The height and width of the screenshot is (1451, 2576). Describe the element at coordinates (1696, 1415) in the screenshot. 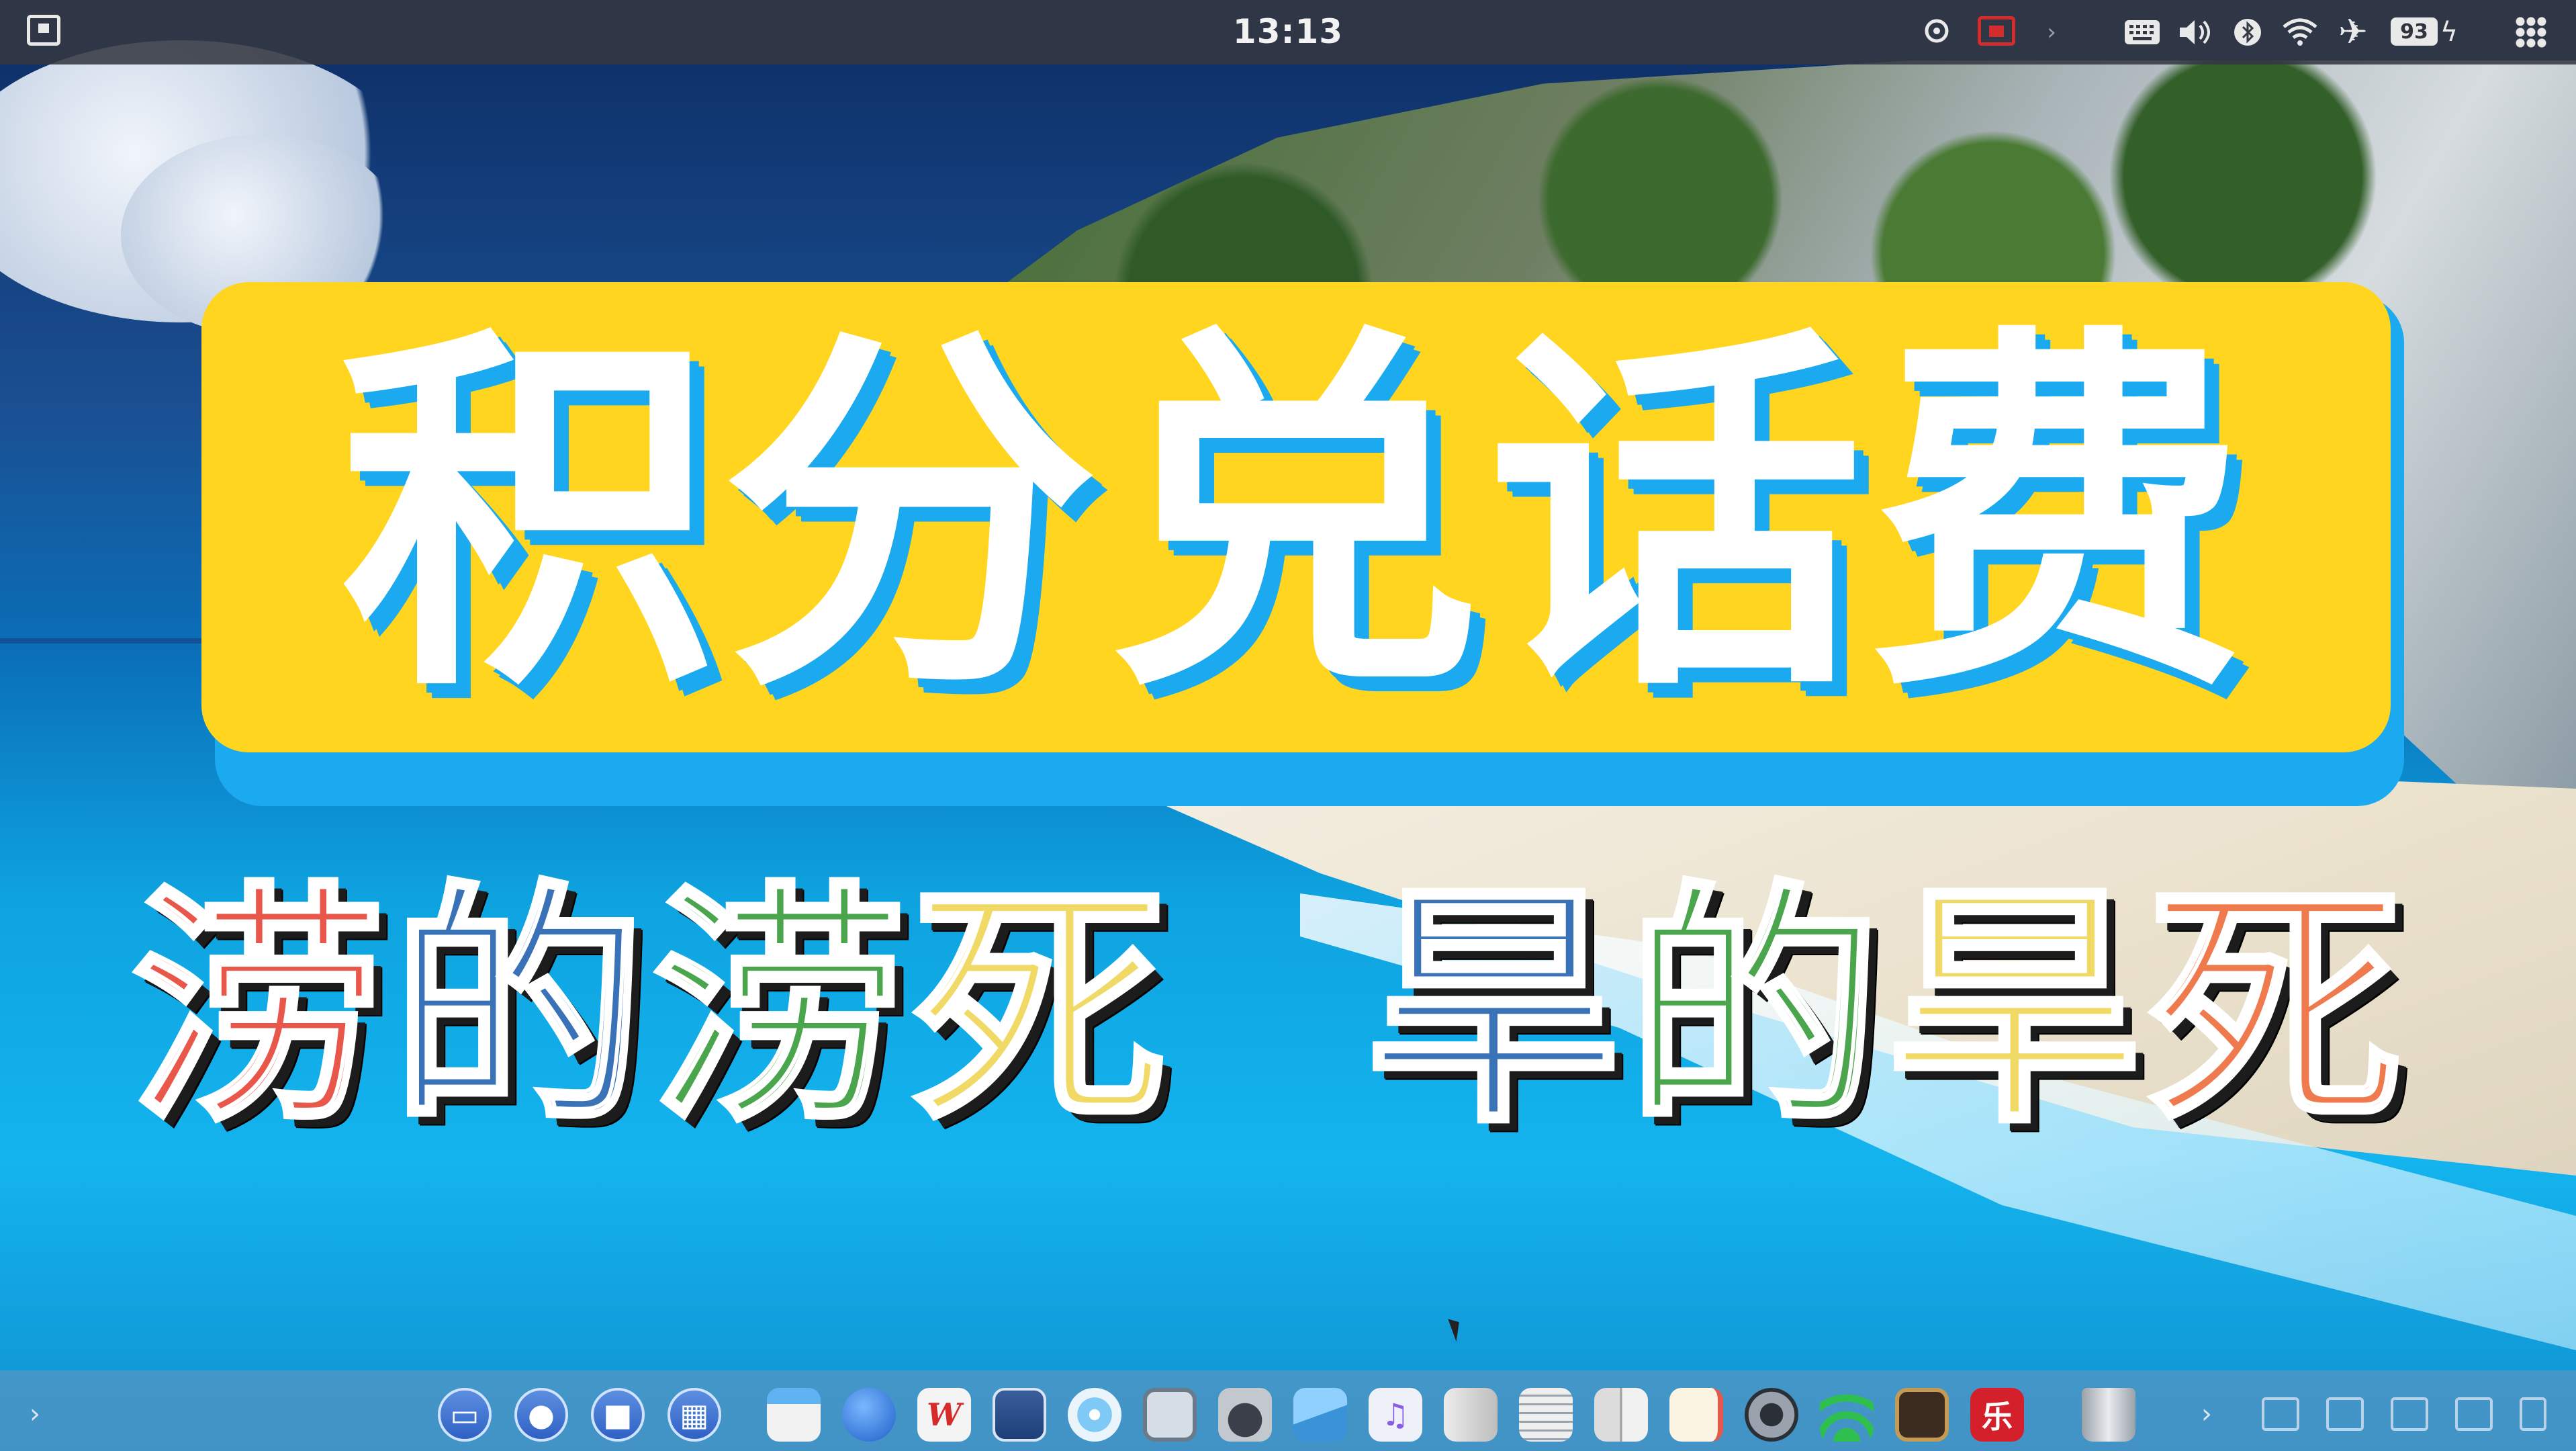

I see `memo-icon` at that location.